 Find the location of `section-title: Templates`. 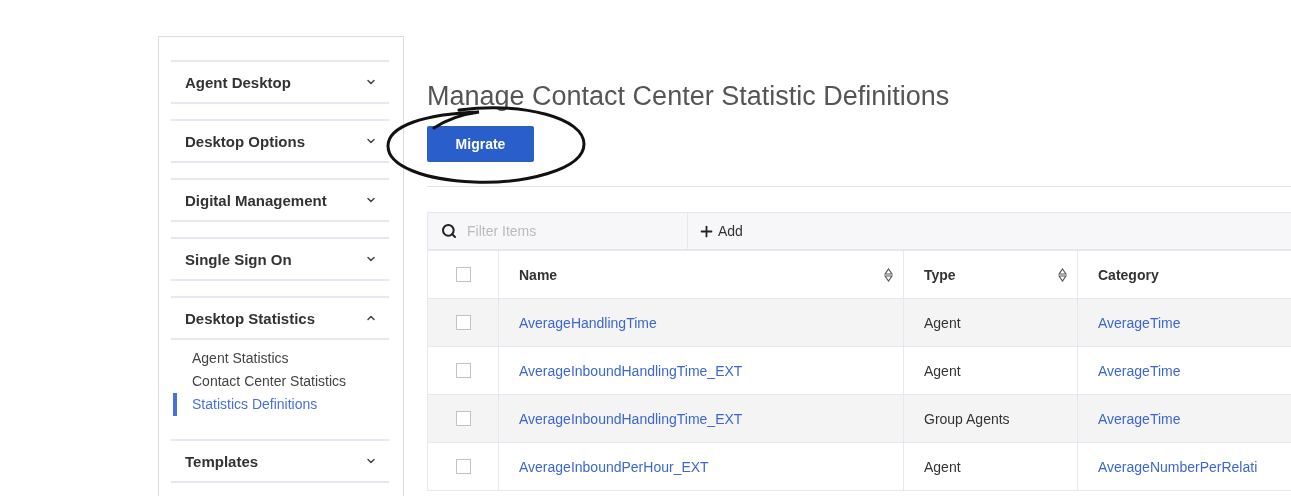

section-title: Templates is located at coordinates (222, 461).